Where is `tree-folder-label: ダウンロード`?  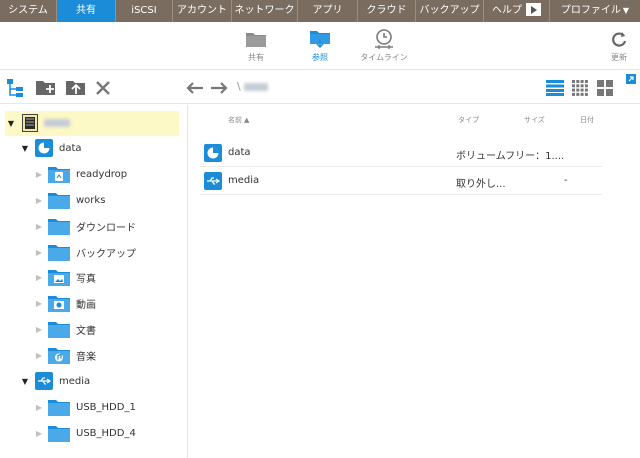 tree-folder-label: ダウンロード is located at coordinates (106, 228).